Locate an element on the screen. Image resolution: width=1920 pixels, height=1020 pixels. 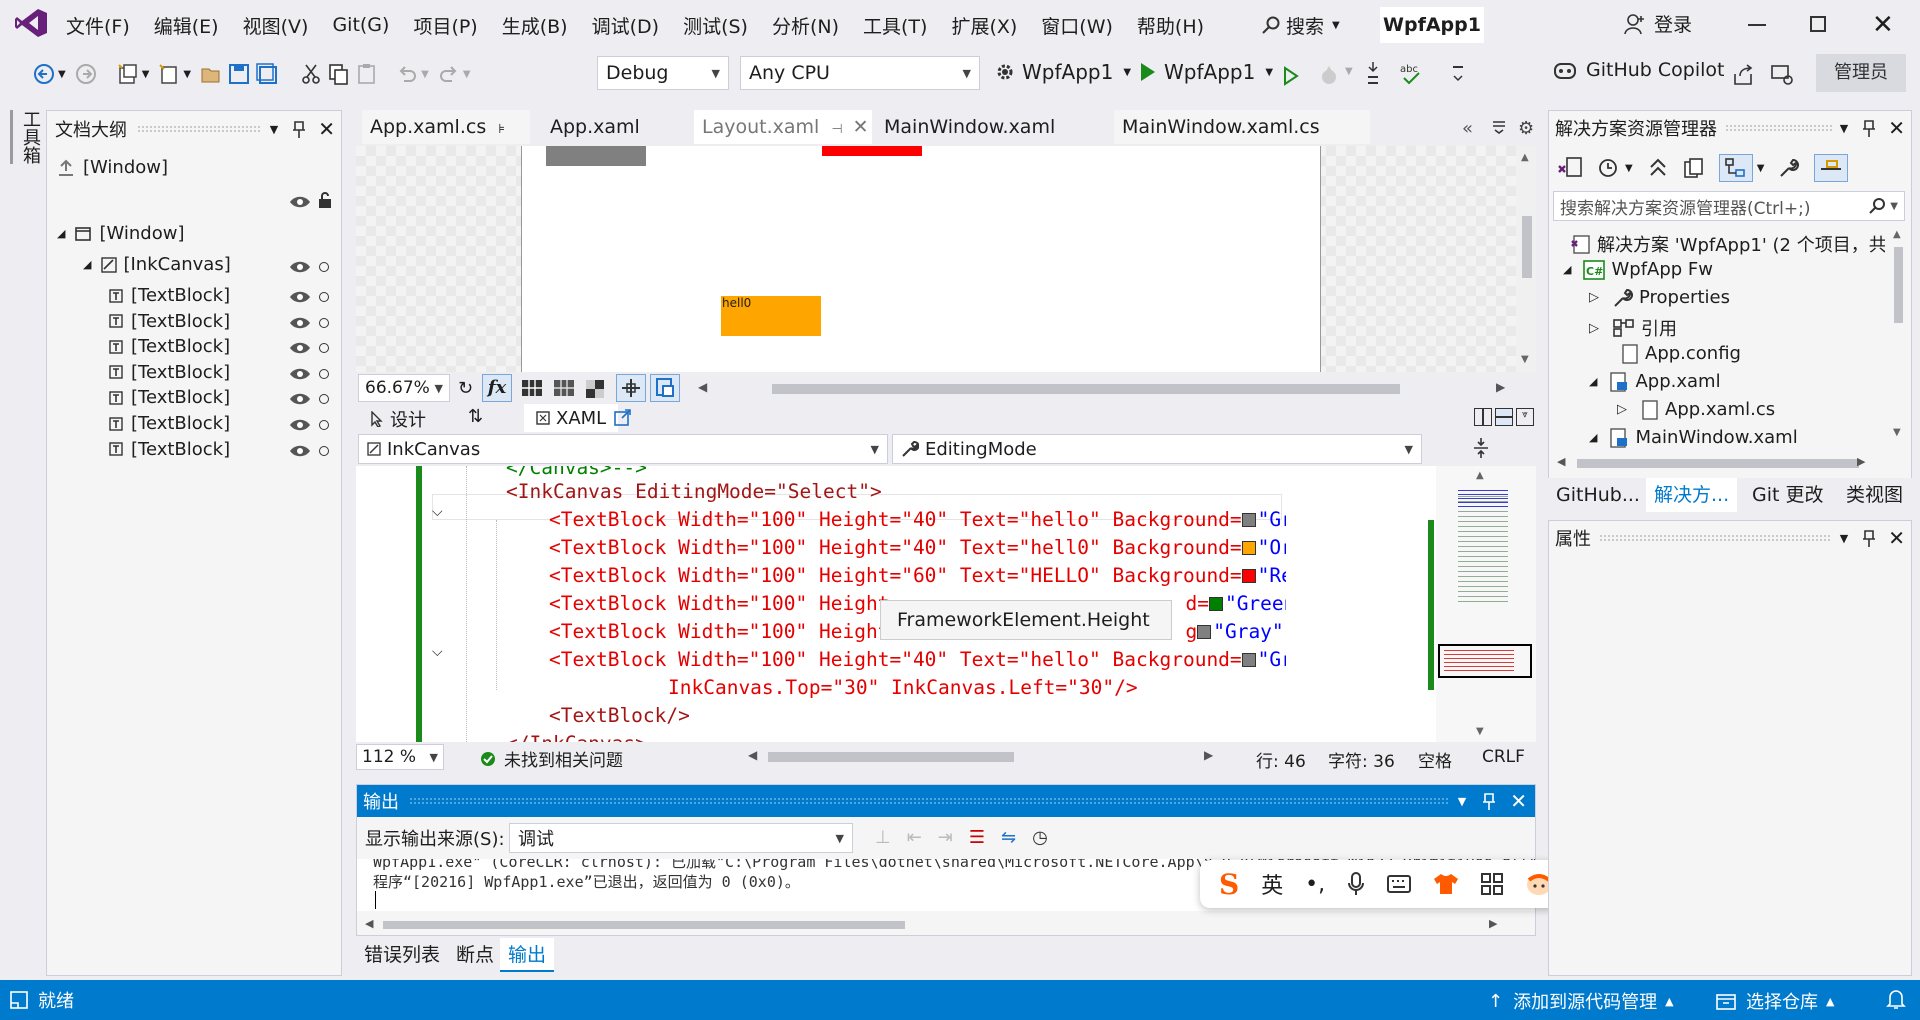
tab-git-changes: Git 更改 is located at coordinates (1788, 495).